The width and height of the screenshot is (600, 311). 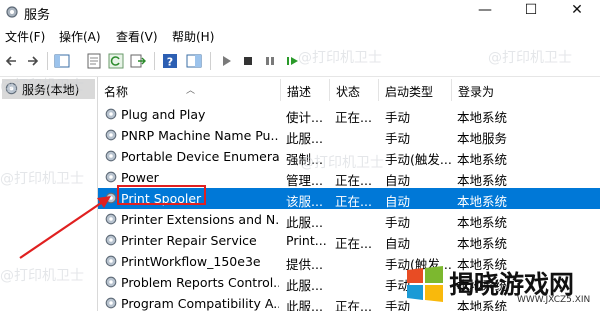 What do you see at coordinates (476, 92) in the screenshot?
I see `column-label: 登录为` at bounding box center [476, 92].